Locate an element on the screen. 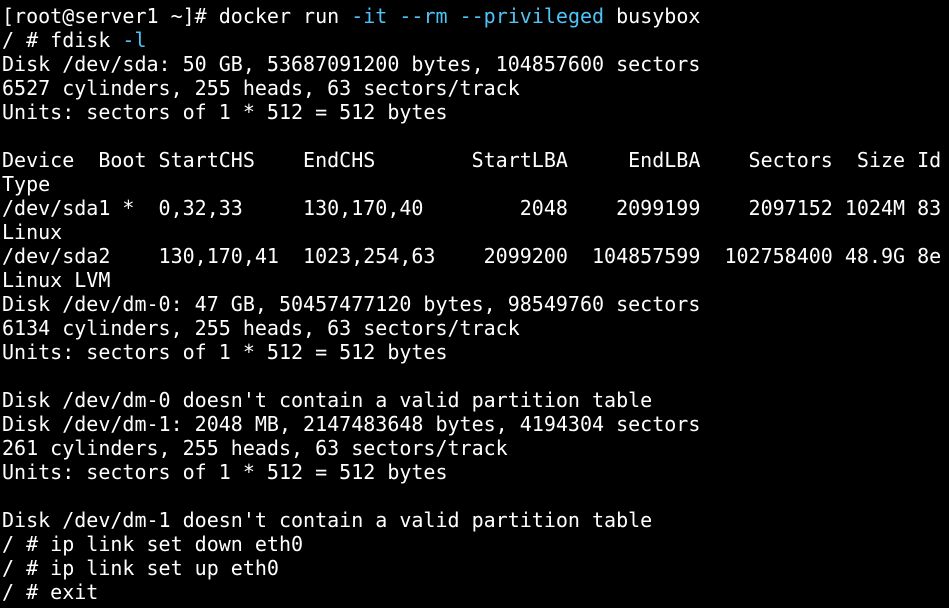 The height and width of the screenshot is (608, 949). terminal-line: / # fdisk -l is located at coordinates (475, 40).